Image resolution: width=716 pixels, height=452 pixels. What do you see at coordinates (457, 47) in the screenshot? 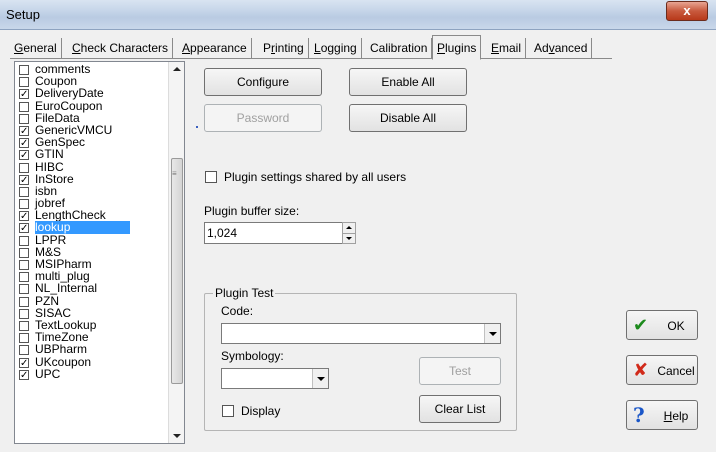
I see `tab-plugins: Plugins` at bounding box center [457, 47].